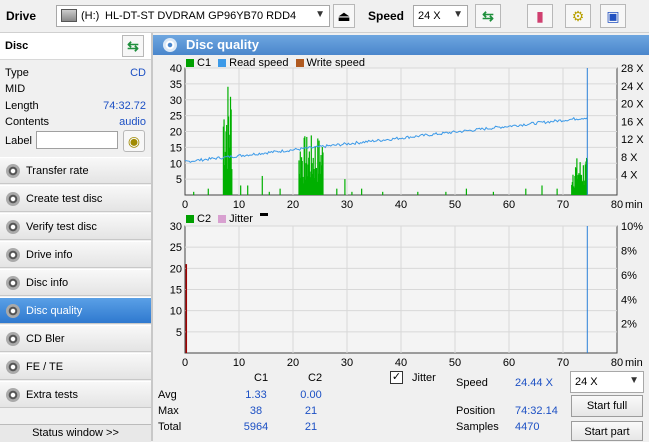 This screenshot has height=442, width=649. Describe the element at coordinates (168, 411) in the screenshot. I see `max-label: Max` at that location.